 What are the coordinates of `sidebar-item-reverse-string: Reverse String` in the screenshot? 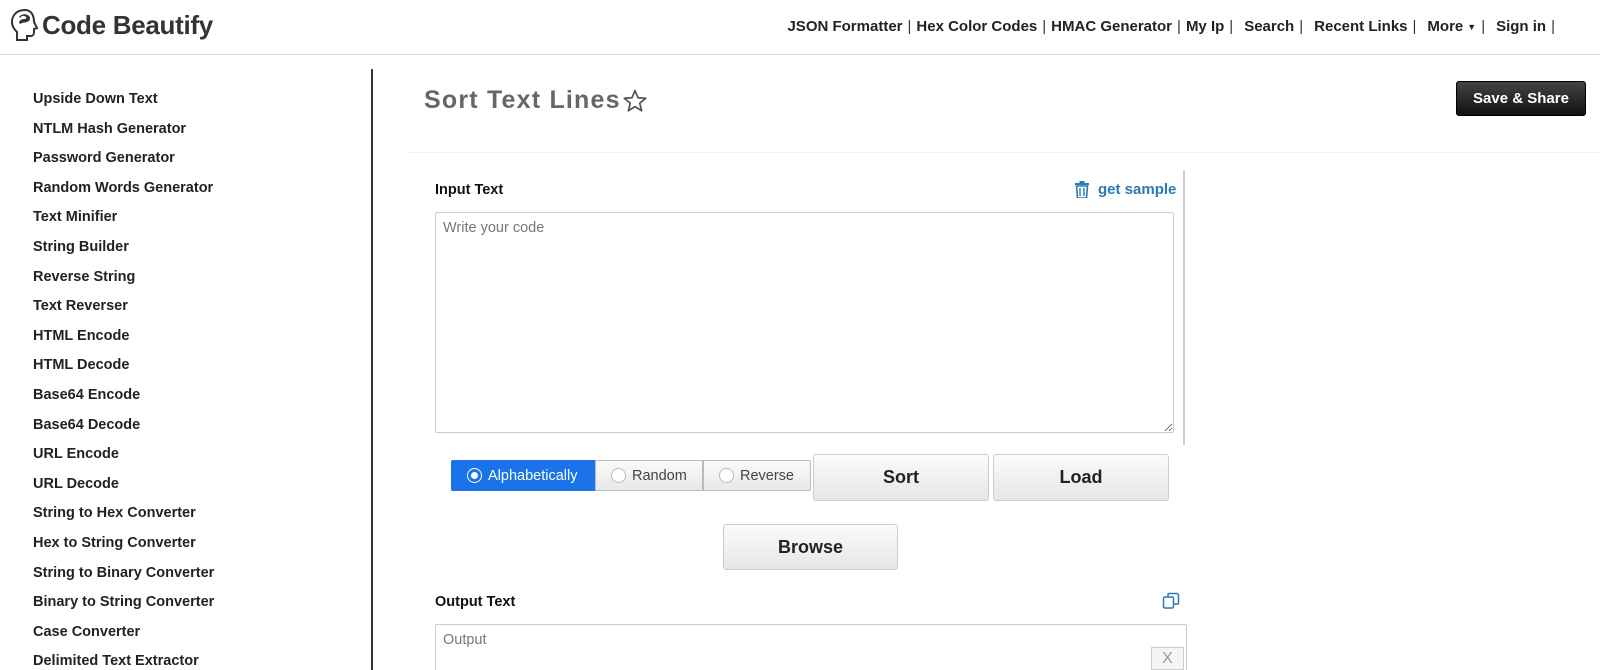 It's located at (202, 283).